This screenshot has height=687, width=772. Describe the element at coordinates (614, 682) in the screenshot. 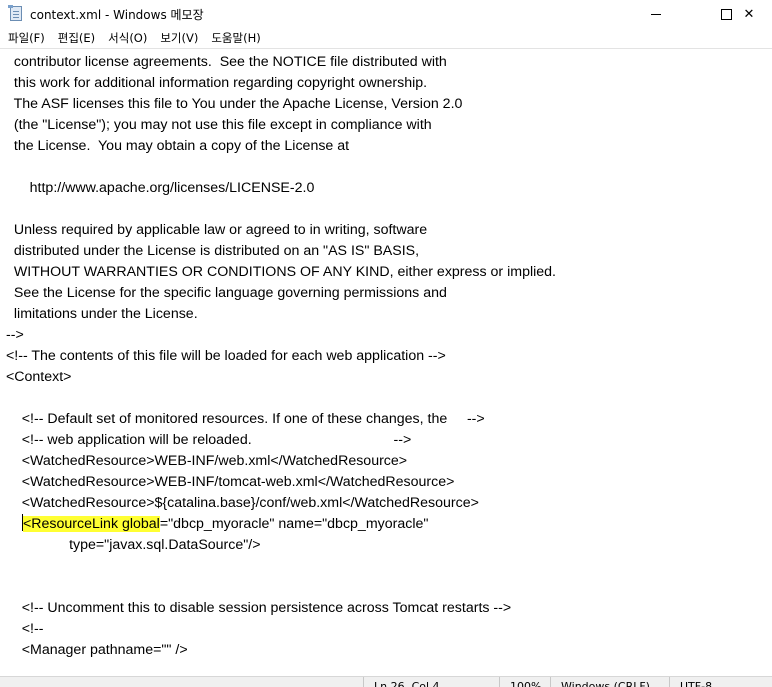

I see `status-line-ending: Windows (CRLF)` at that location.